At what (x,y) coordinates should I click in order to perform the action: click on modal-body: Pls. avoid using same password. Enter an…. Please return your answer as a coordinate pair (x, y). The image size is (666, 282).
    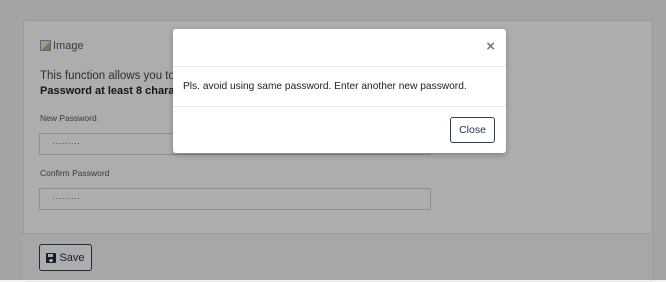
    Looking at the image, I should click on (339, 86).